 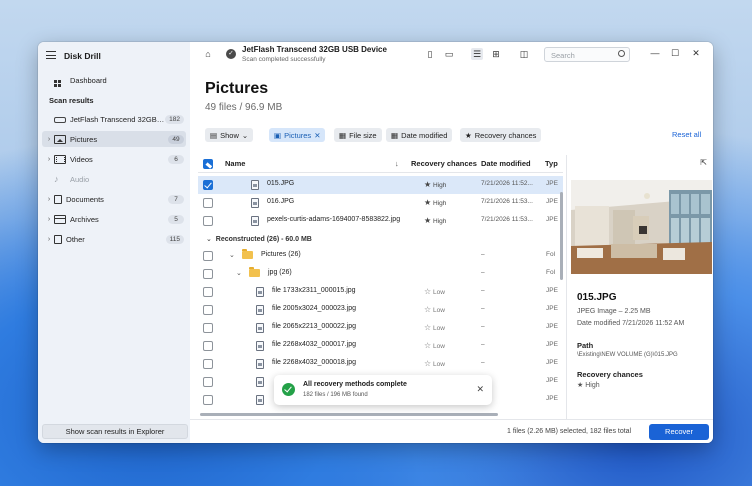 I want to click on grid-view-icon: ⊞, so click(x=496, y=54).